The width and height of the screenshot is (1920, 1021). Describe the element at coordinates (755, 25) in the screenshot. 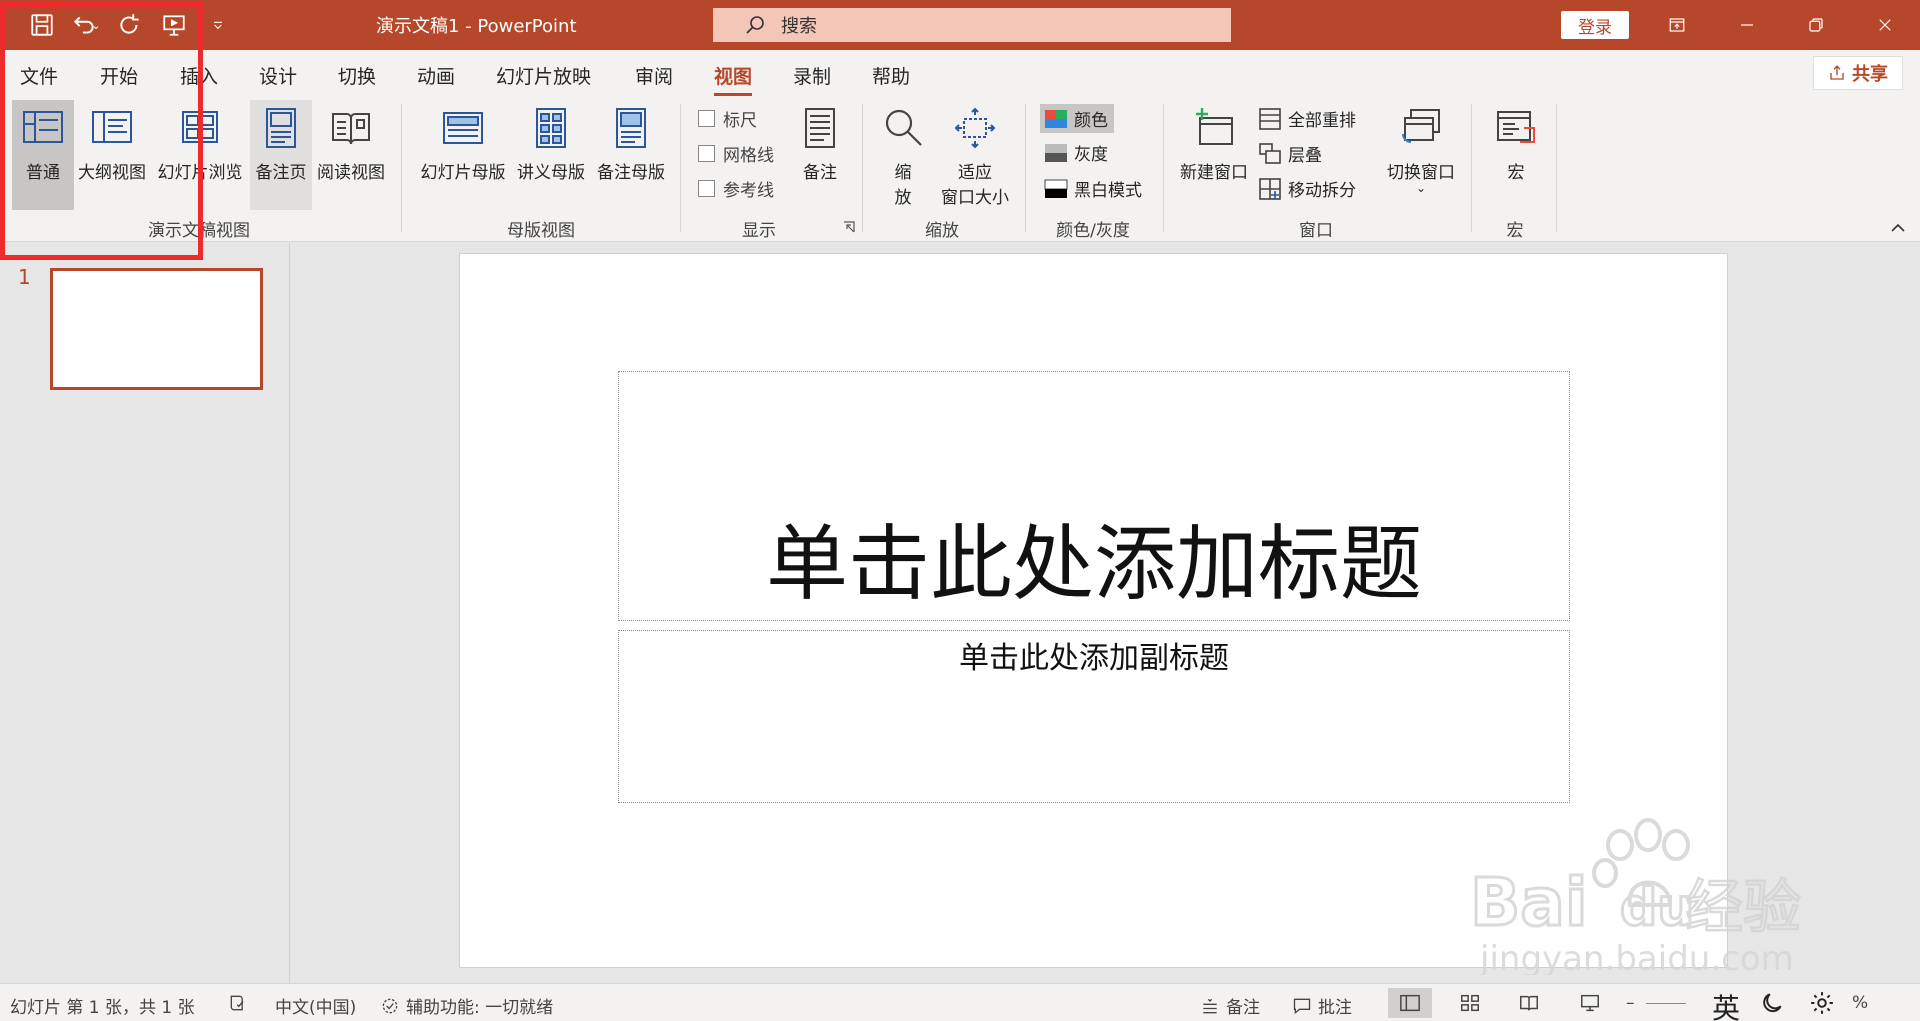

I see `search-icon` at that location.